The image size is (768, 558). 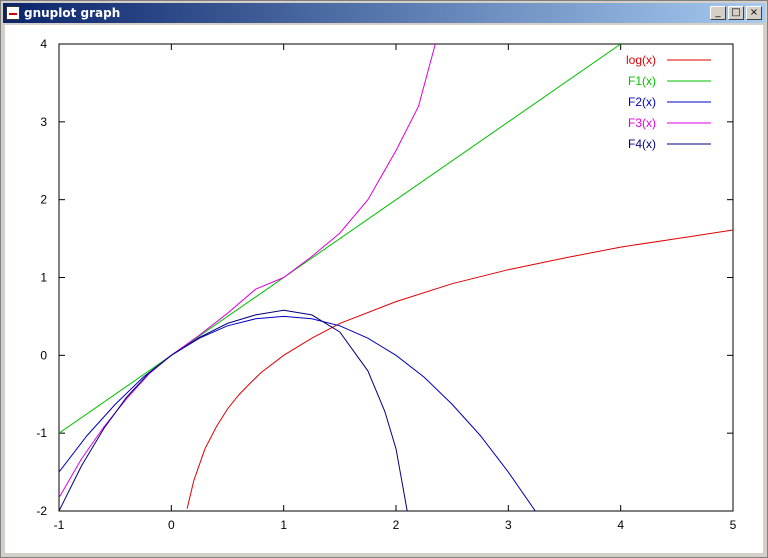 I want to click on x-tick-label: 1, so click(x=283, y=525).